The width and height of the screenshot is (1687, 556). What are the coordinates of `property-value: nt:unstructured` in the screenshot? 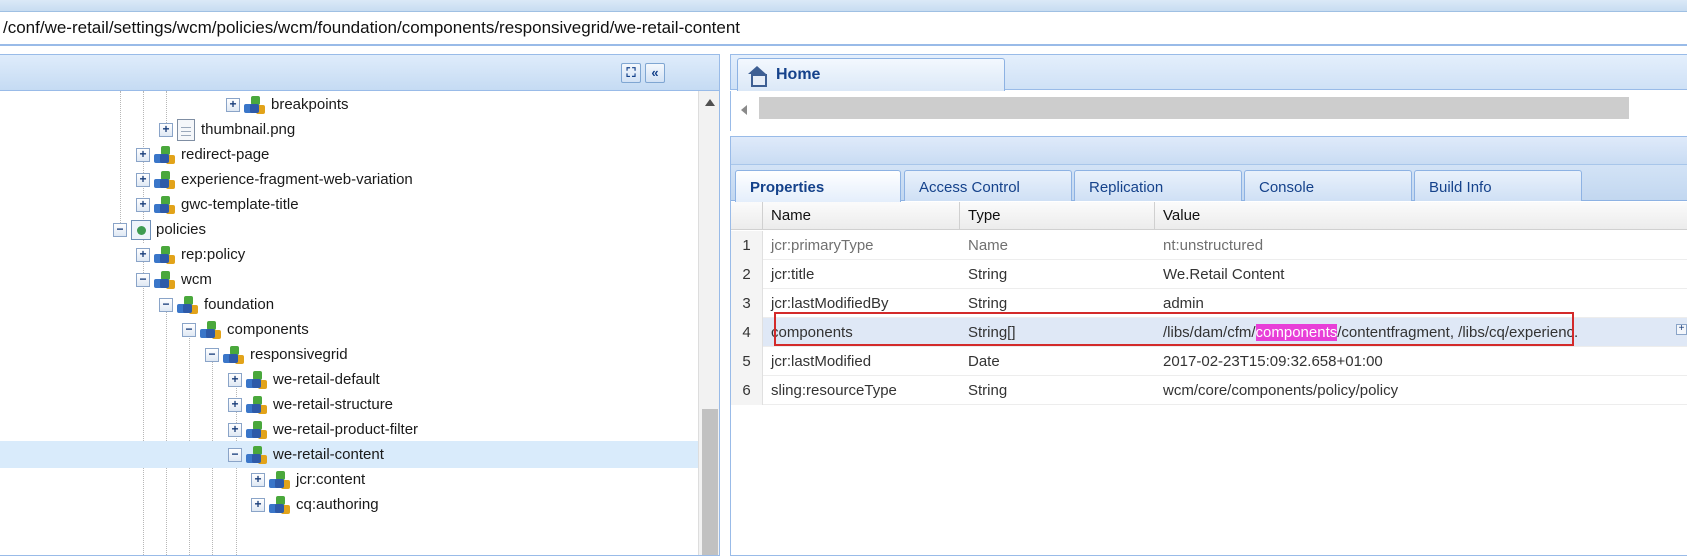 It's located at (1213, 245).